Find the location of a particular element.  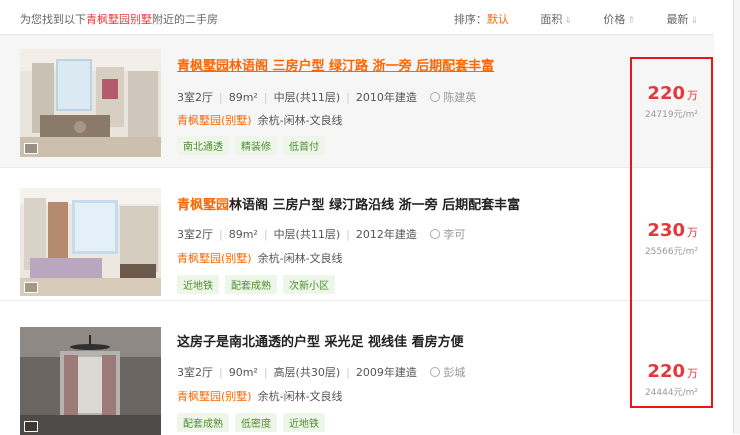

tag: 南北通透 is located at coordinates (203, 145).